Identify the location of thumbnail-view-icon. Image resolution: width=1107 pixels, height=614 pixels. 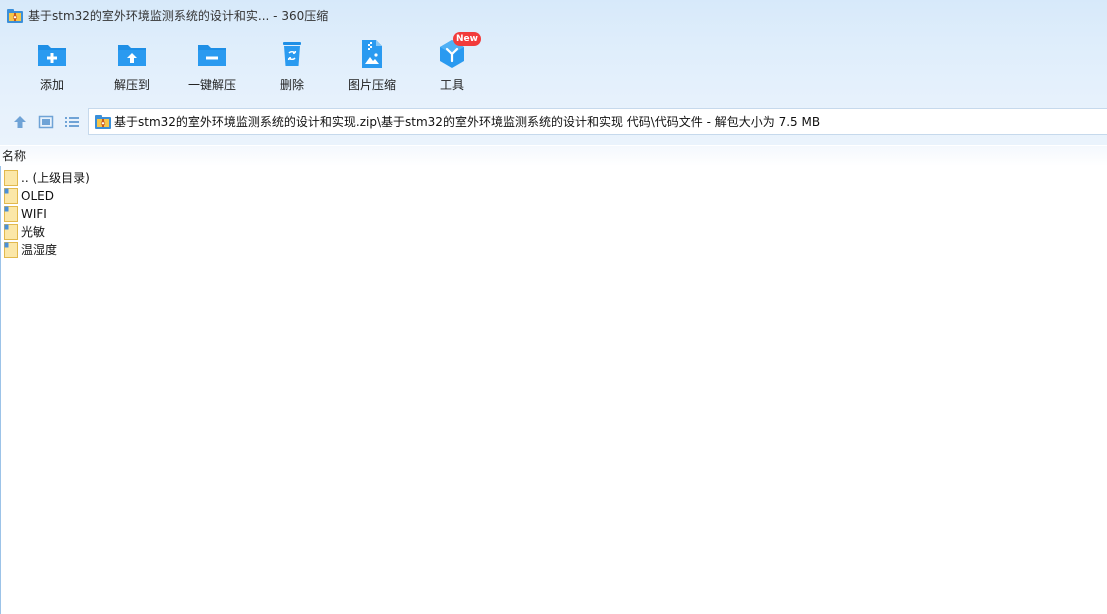
(46, 122).